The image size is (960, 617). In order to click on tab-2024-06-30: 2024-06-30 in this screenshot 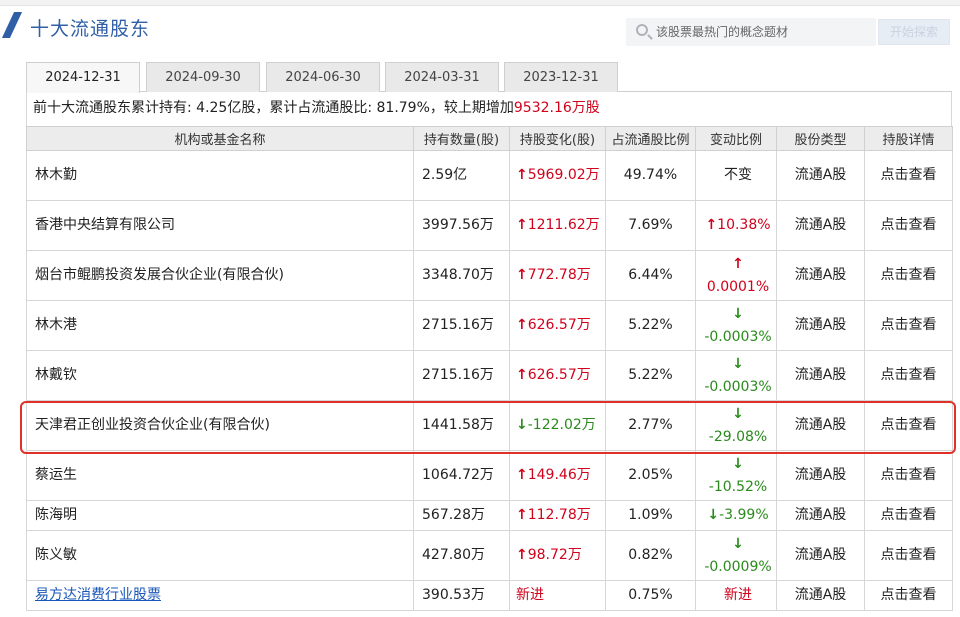, I will do `click(323, 77)`.